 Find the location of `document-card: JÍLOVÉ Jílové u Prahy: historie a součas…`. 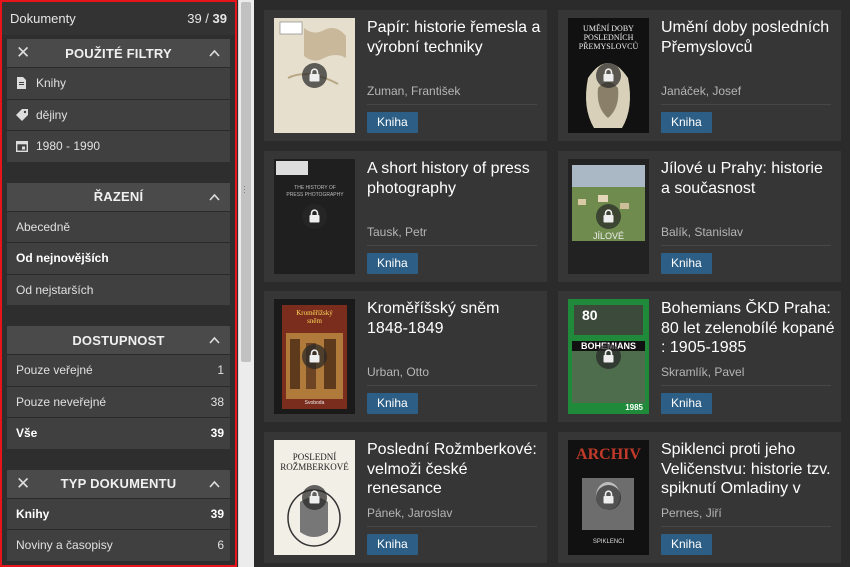

document-card: JÍLOVÉ Jílové u Prahy: historie a součas… is located at coordinates (699, 216).